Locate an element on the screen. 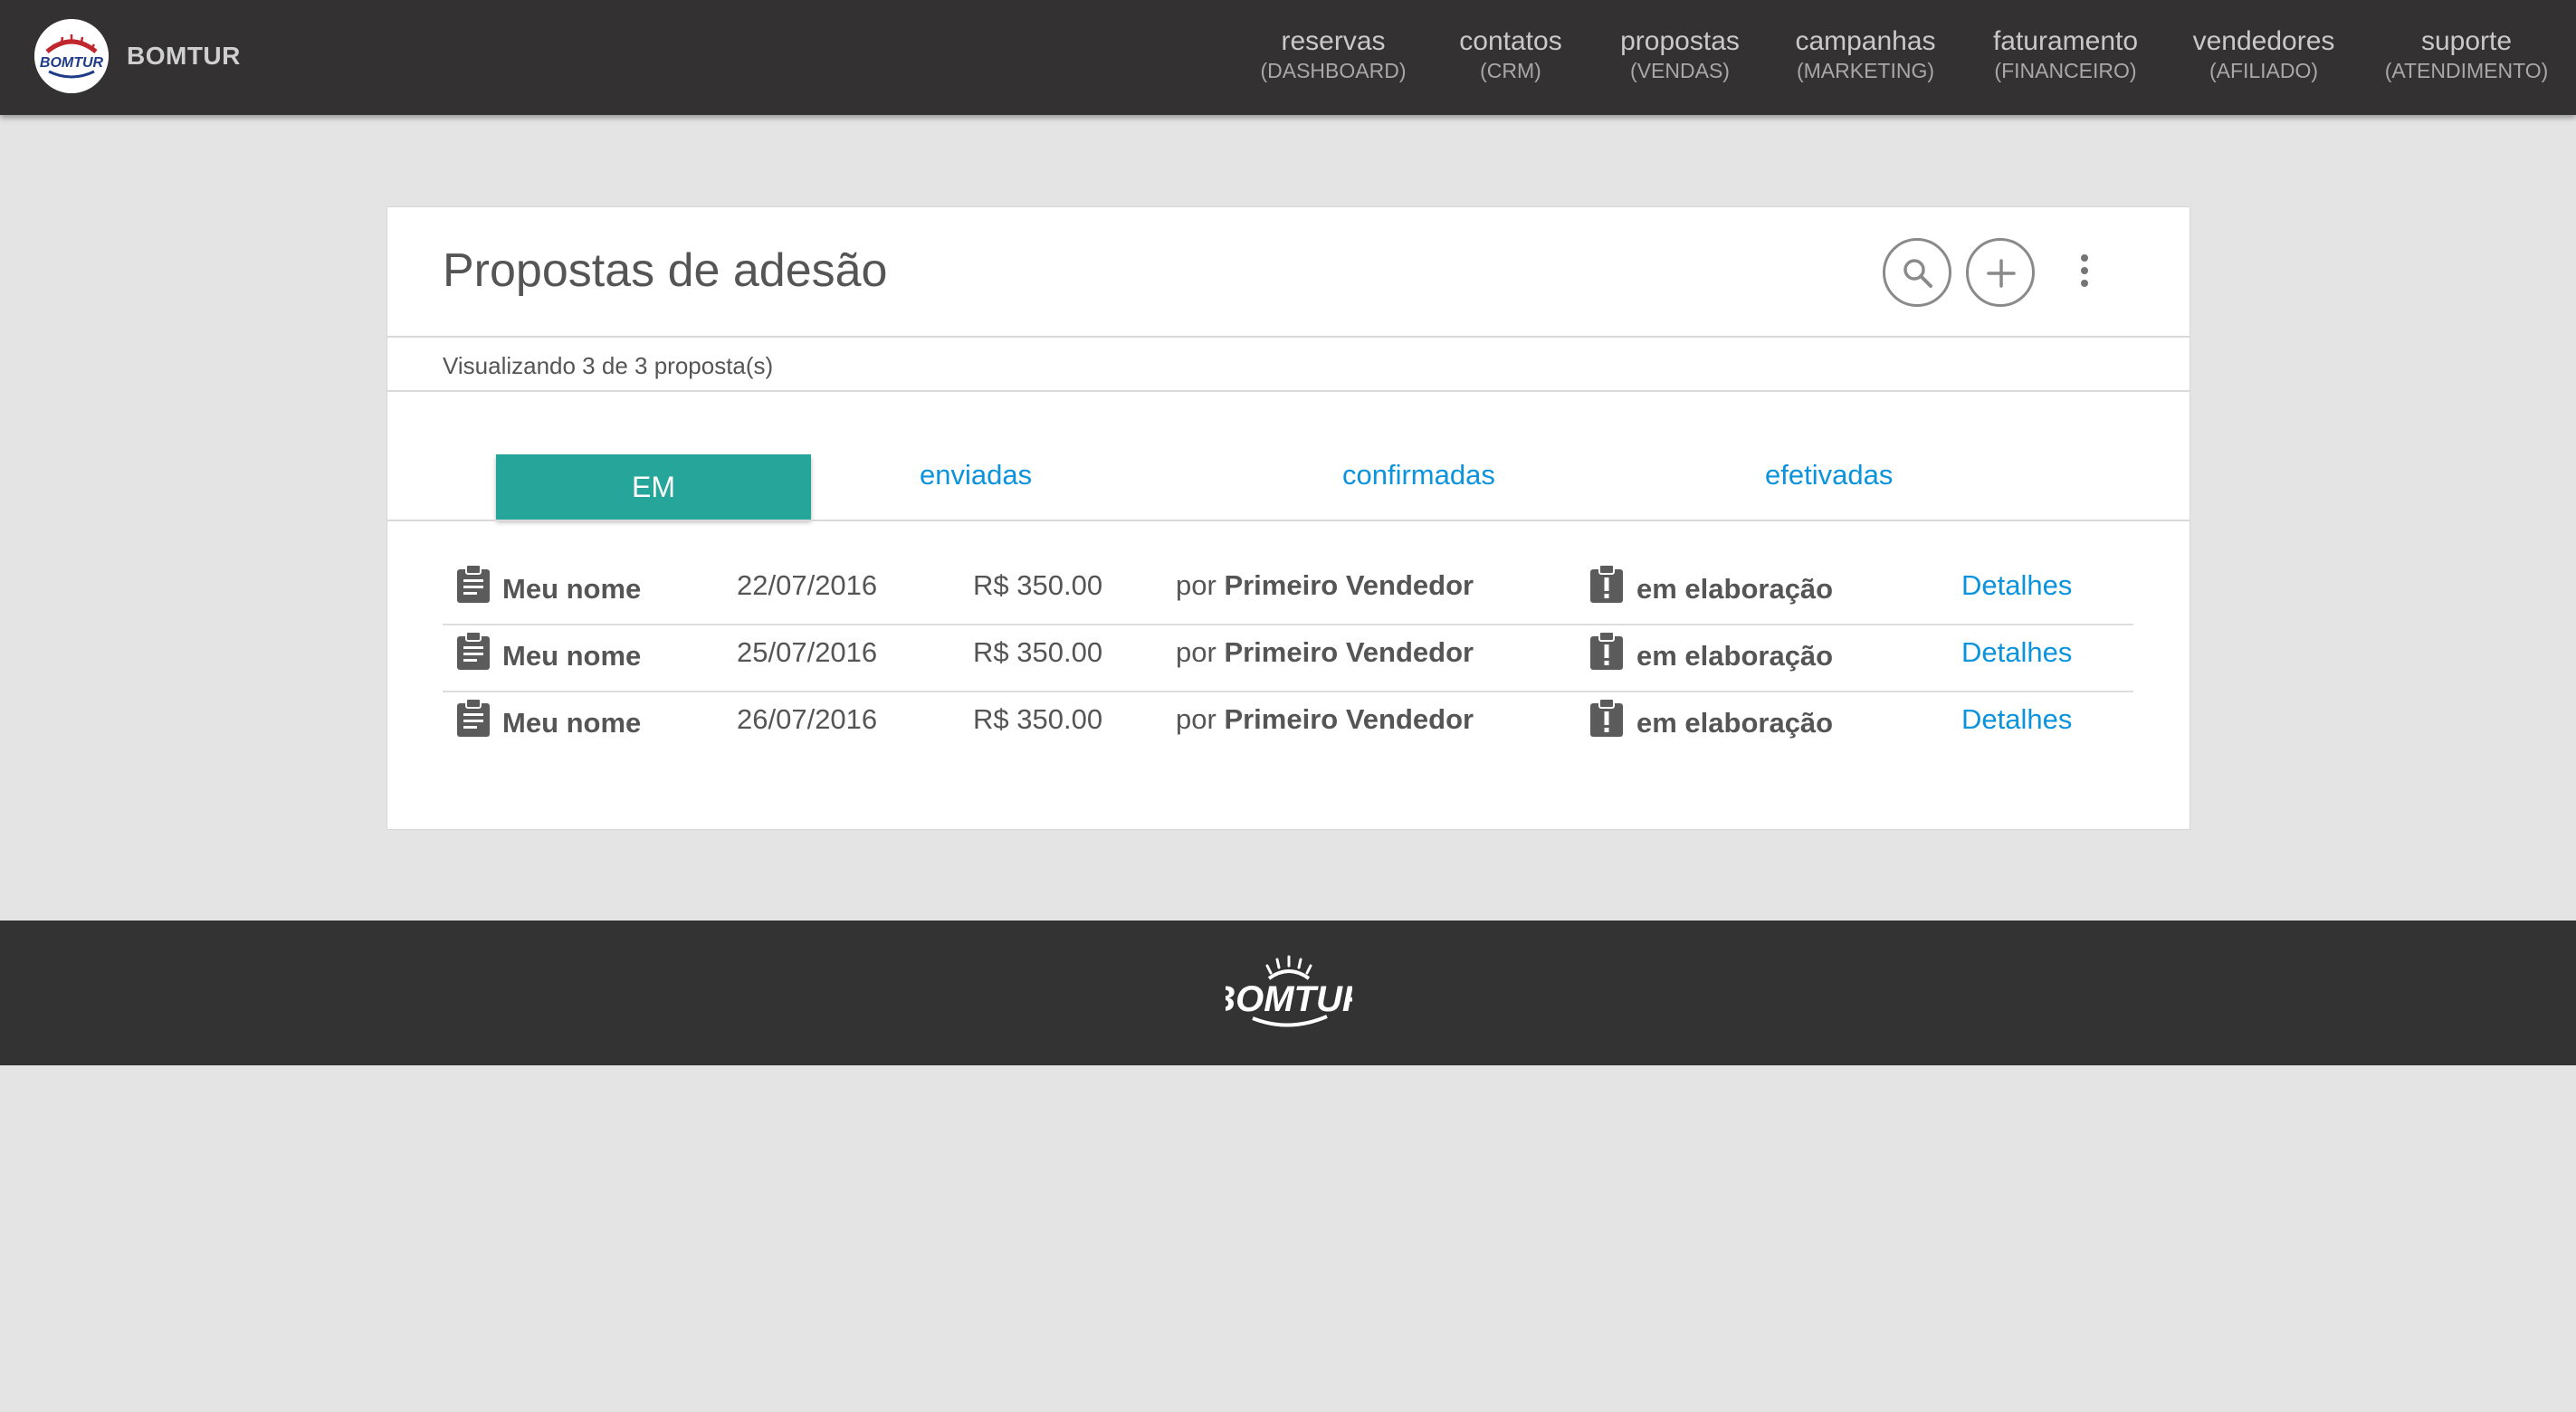 The image size is (2576, 1412). svg-text: BOMTUR is located at coordinates (72, 63).